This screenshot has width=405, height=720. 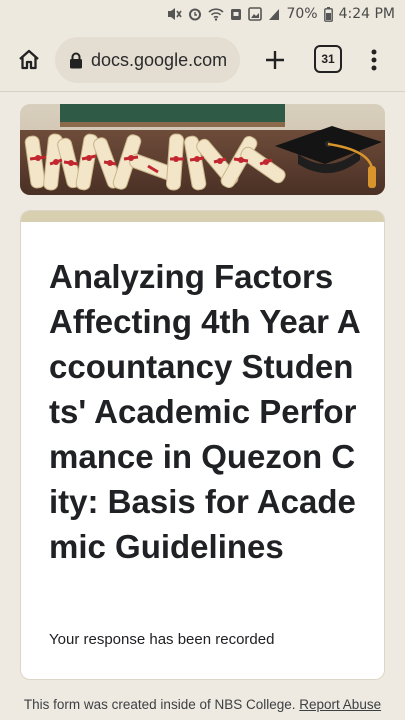 I want to click on report-abuse-link: Report Abuse, so click(x=340, y=704).